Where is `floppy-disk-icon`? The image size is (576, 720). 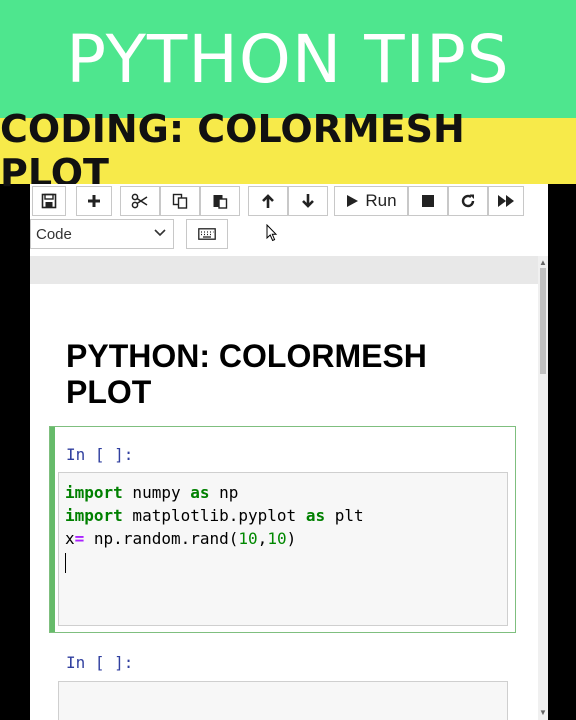 floppy-disk-icon is located at coordinates (49, 201).